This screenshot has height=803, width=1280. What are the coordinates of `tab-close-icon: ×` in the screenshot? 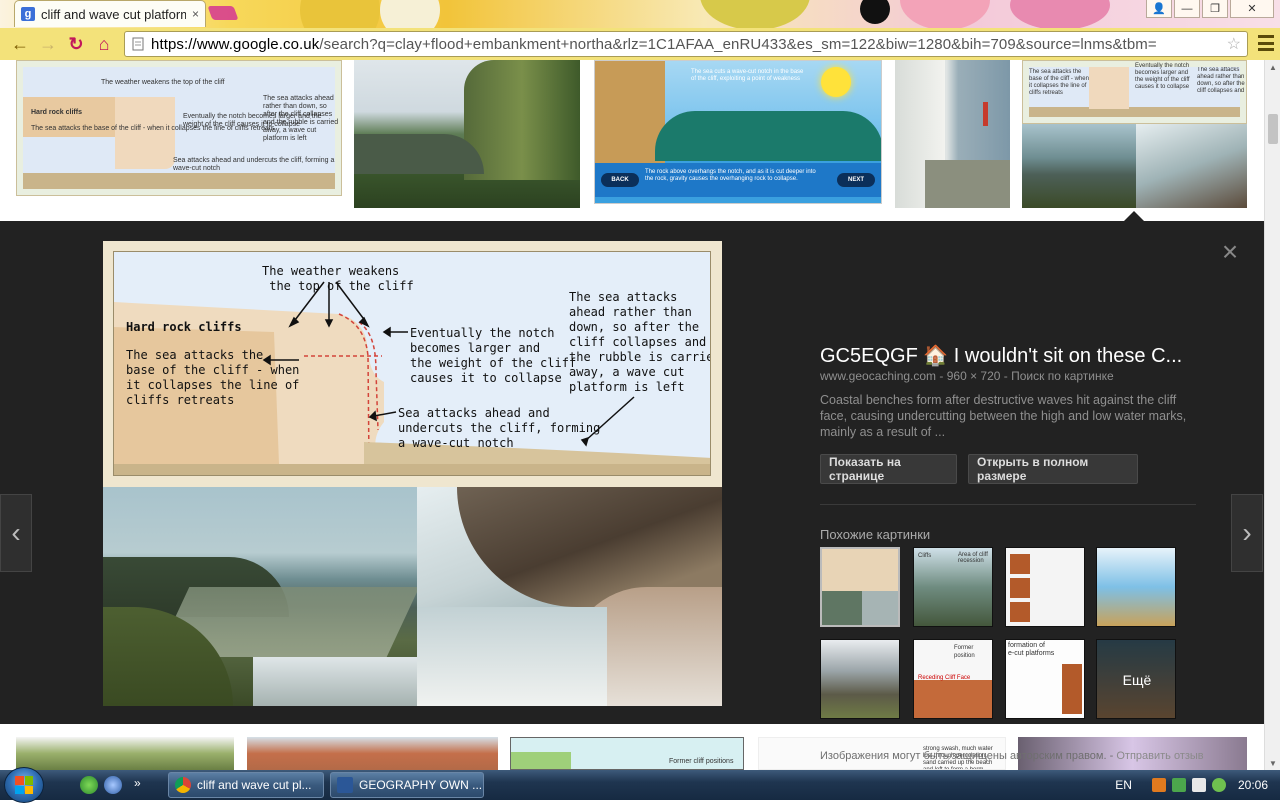 It's located at (195, 14).